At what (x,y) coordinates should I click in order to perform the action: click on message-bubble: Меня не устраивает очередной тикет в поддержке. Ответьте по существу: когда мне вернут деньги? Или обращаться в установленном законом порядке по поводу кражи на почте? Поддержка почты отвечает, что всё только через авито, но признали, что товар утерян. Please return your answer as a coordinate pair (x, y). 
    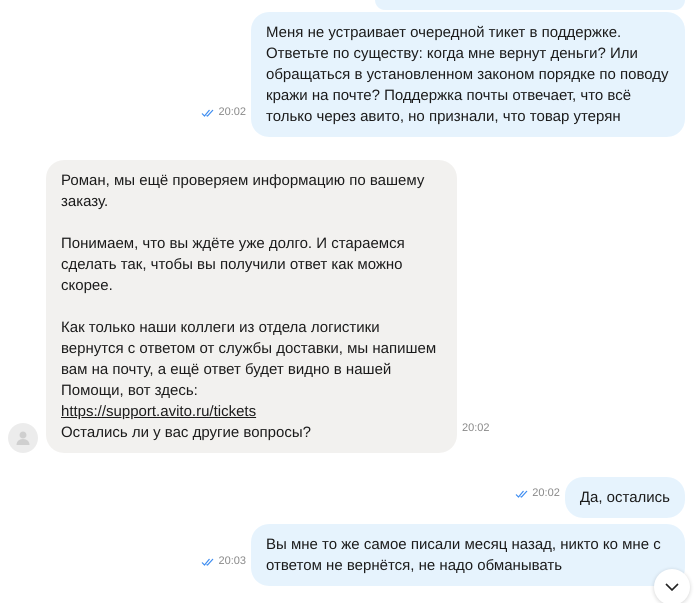
    Looking at the image, I should click on (468, 74).